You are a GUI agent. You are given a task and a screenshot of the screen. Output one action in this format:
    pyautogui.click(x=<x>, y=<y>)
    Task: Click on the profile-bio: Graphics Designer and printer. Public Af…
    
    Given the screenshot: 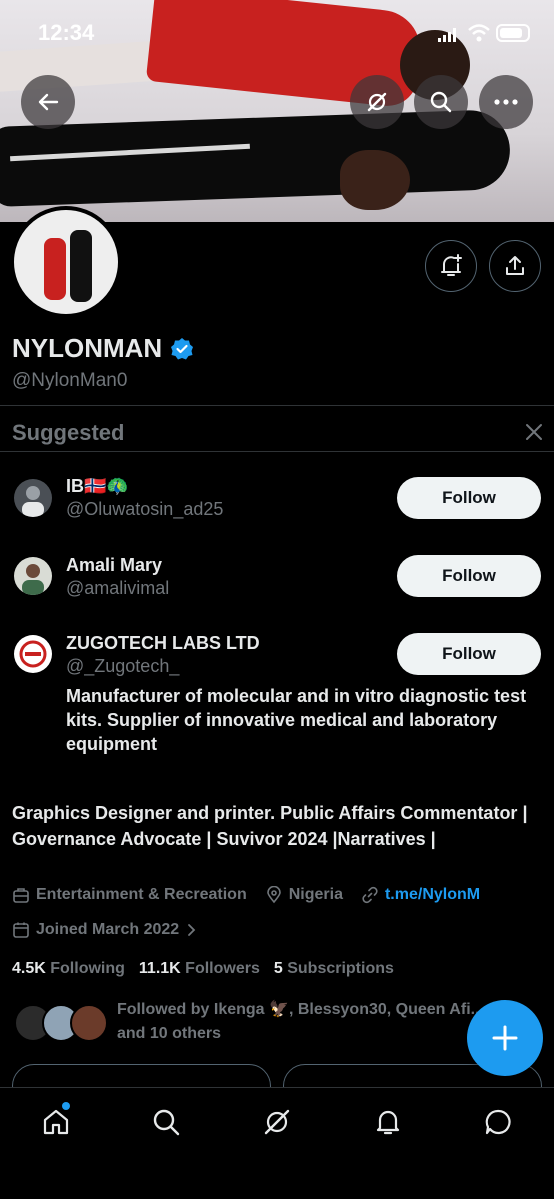 What is the action you would take?
    pyautogui.click(x=270, y=826)
    